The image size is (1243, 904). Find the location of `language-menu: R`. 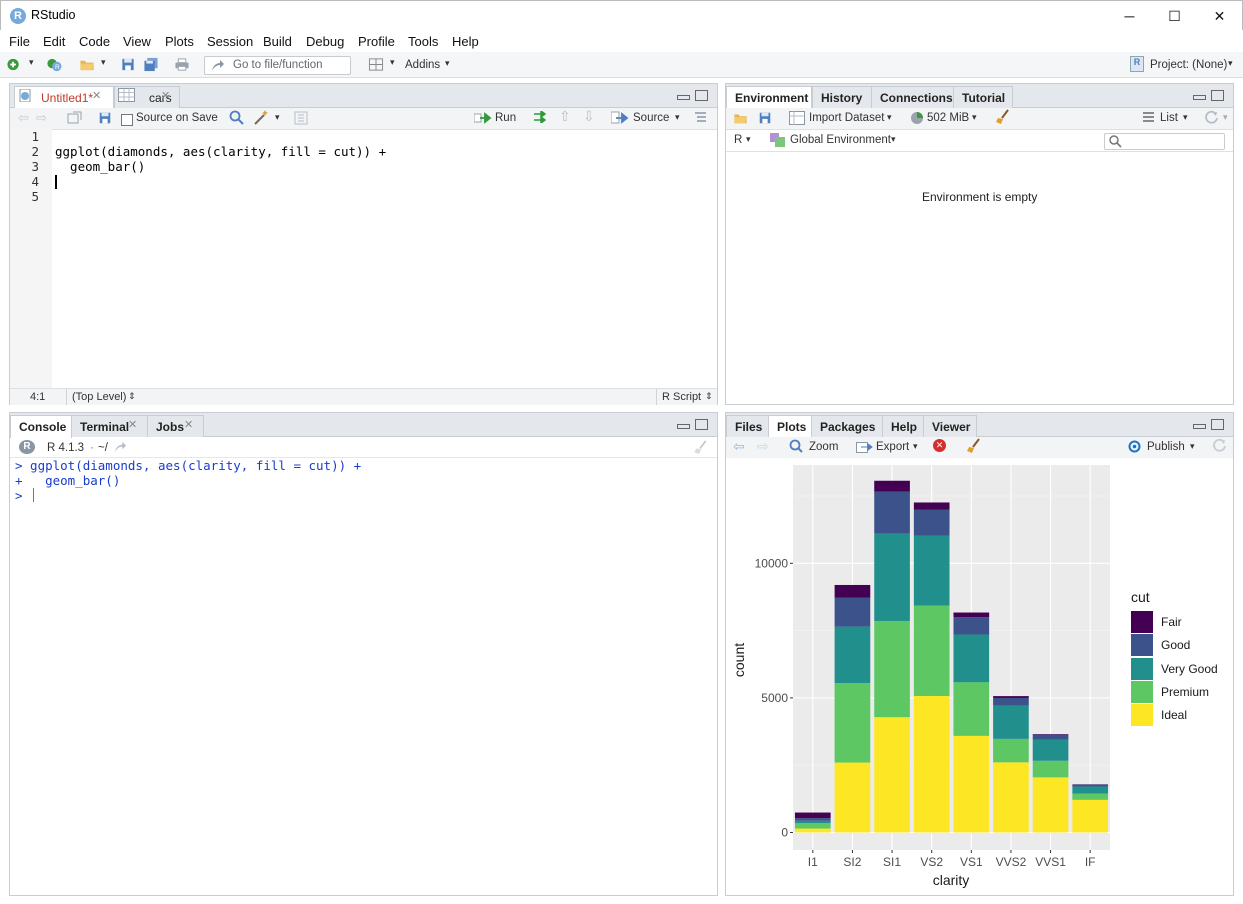

language-menu: R is located at coordinates (738, 140).